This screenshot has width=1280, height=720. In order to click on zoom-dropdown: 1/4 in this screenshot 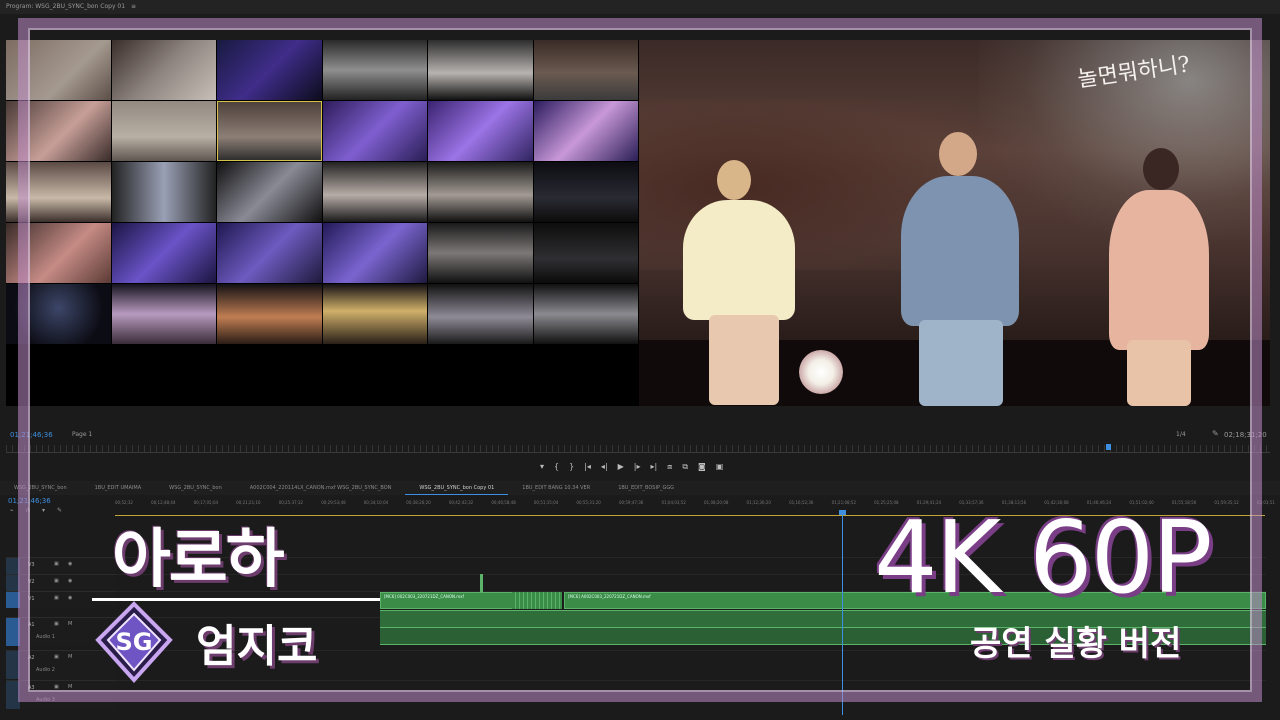, I will do `click(1181, 434)`.